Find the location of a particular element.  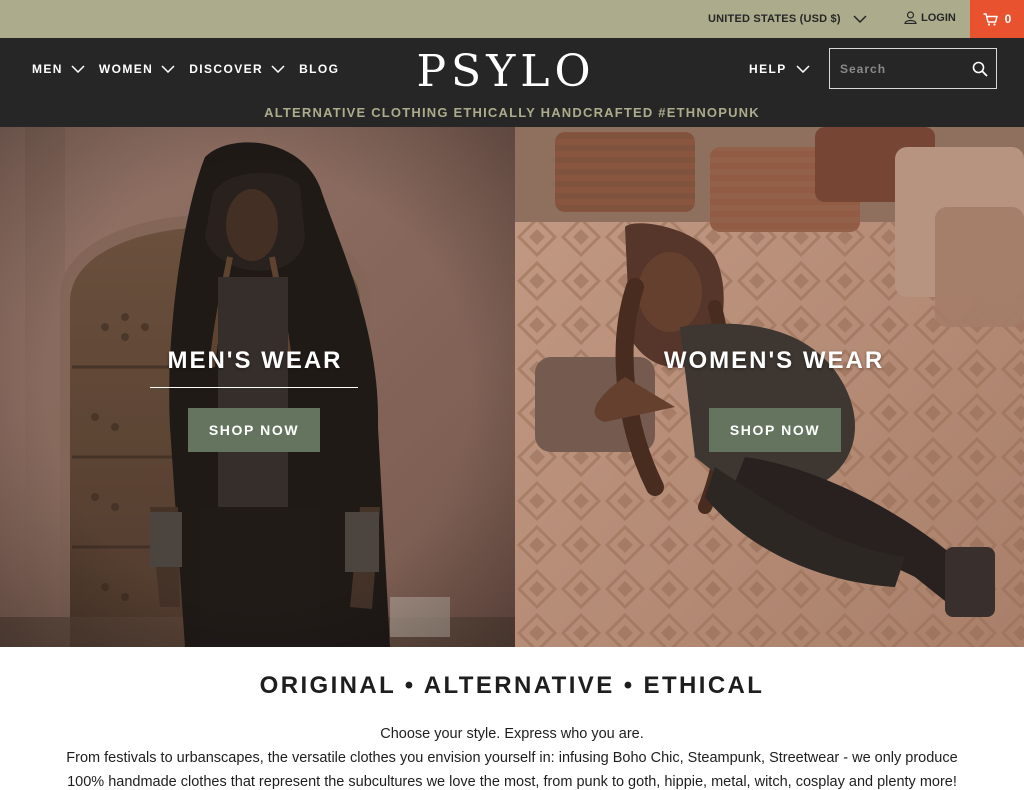

nav-item-label: BLOG is located at coordinates (319, 69).